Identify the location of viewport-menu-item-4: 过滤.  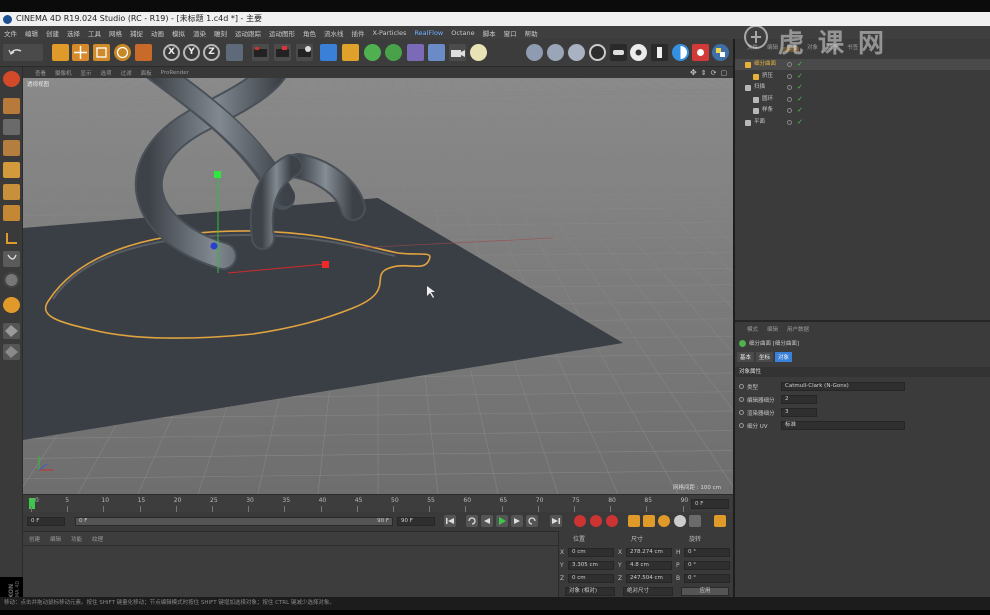
(126, 73).